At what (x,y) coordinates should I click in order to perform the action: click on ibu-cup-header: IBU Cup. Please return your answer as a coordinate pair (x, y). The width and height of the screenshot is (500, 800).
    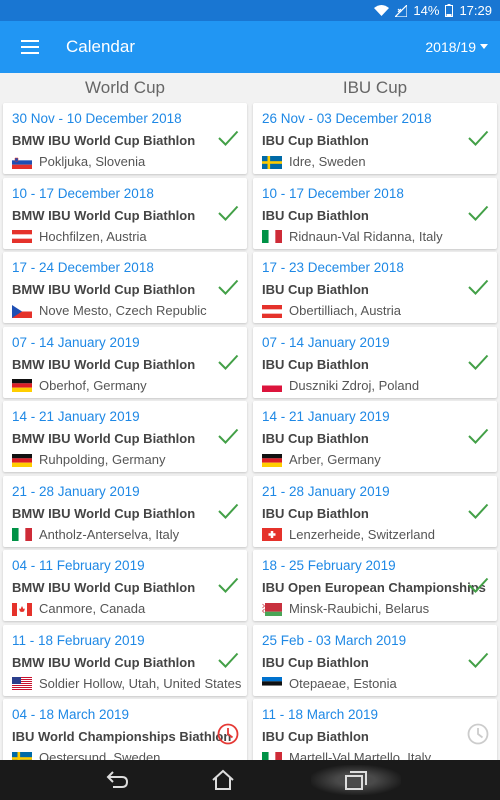
    Looking at the image, I should click on (375, 87).